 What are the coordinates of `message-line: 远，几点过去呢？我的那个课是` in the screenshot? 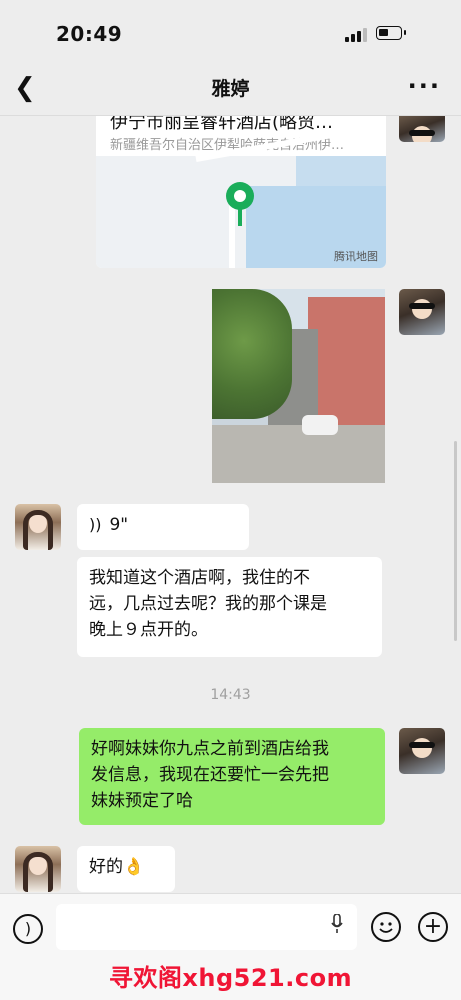 It's located at (208, 604).